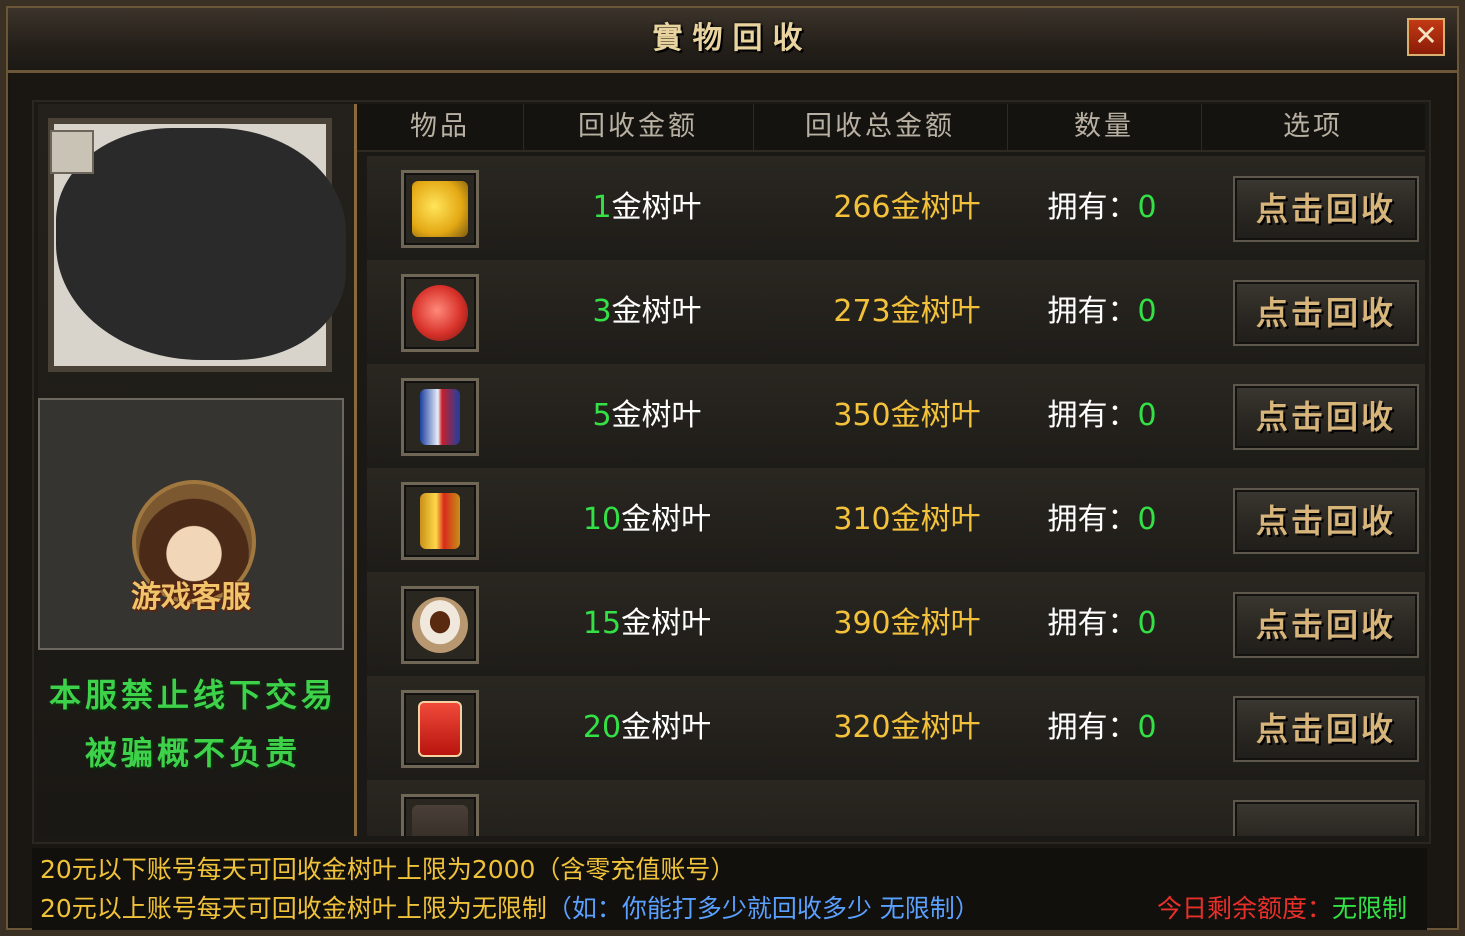 This screenshot has height=936, width=1465. Describe the element at coordinates (647, 727) in the screenshot. I see `unit-price: 20金树叶` at that location.